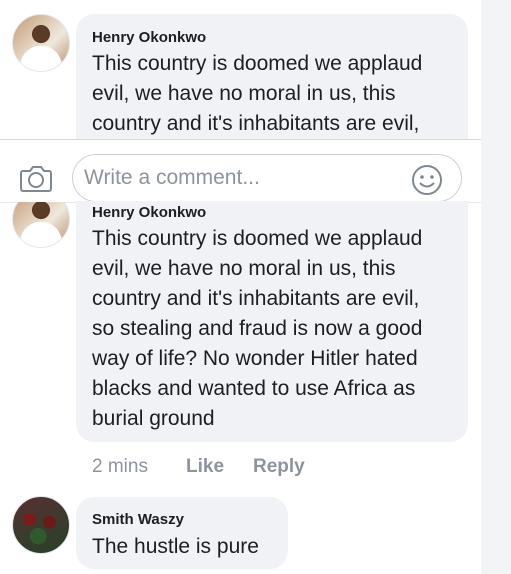 This screenshot has height=574, width=511. What do you see at coordinates (427, 180) in the screenshot?
I see `smiley-icon` at bounding box center [427, 180].